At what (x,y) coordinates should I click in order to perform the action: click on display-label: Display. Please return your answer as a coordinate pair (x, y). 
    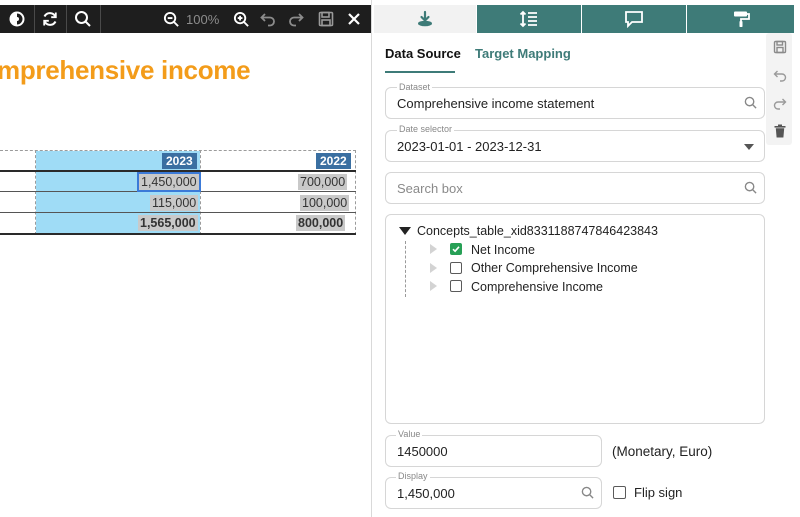
    Looking at the image, I should click on (413, 476).